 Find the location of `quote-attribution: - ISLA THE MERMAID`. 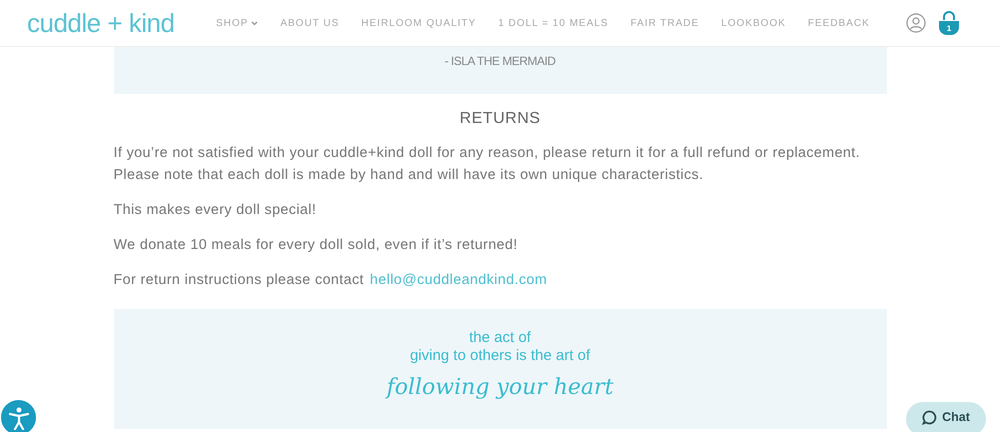

quote-attribution: - ISLA THE MERMAID is located at coordinates (500, 61).